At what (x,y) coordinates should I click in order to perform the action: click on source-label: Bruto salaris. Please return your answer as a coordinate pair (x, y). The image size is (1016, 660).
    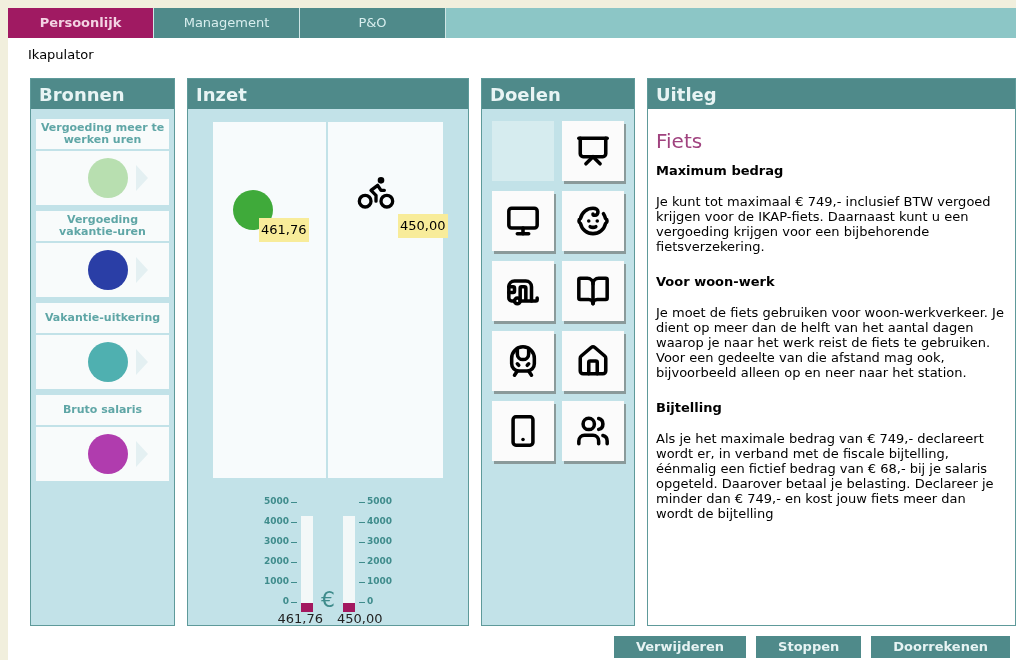
    Looking at the image, I should click on (102, 410).